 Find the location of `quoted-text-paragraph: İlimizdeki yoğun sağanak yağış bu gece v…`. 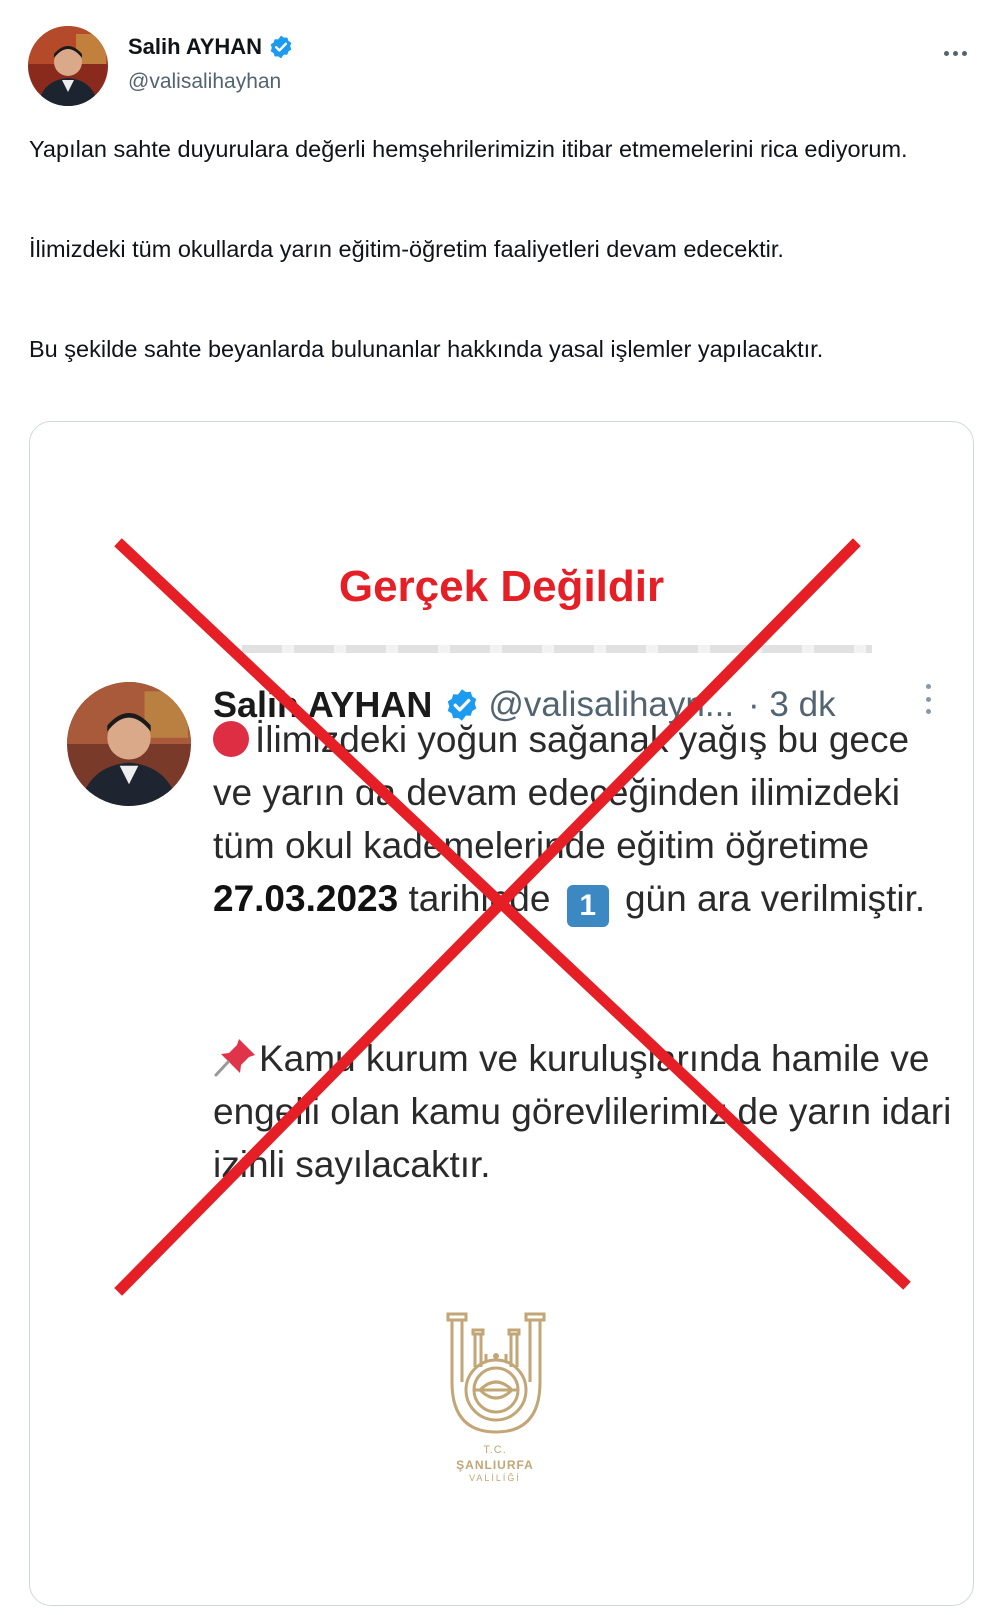

quoted-text-paragraph: İlimizdeki yoğun sağanak yağış bu gece v… is located at coordinates (583, 820).